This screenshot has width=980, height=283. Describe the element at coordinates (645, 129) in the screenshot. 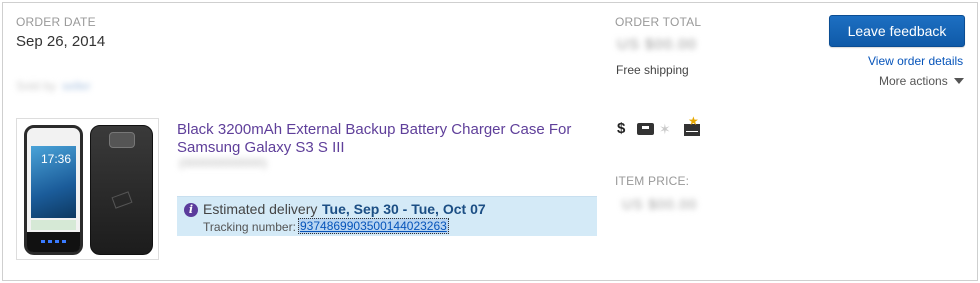

I see `shipping-box-icon` at that location.